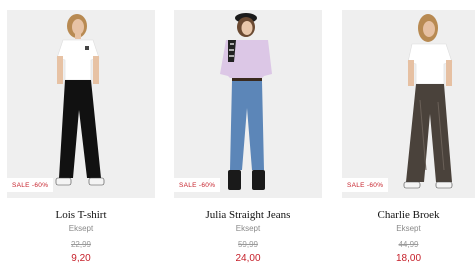 The image size is (475, 270). I want to click on sale-price: 9,20, so click(81, 258).